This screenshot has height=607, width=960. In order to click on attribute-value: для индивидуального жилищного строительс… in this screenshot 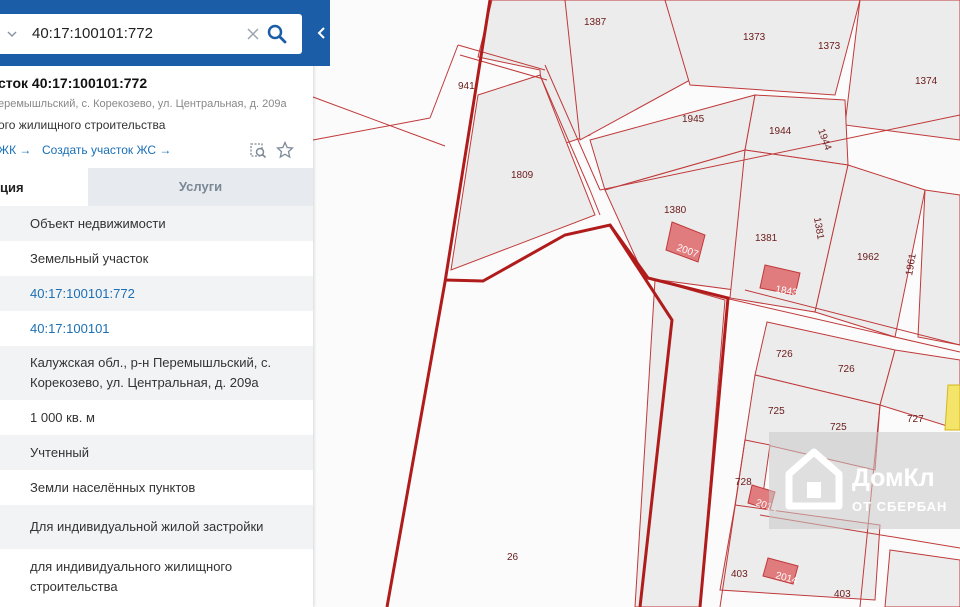, I will do `click(131, 576)`.